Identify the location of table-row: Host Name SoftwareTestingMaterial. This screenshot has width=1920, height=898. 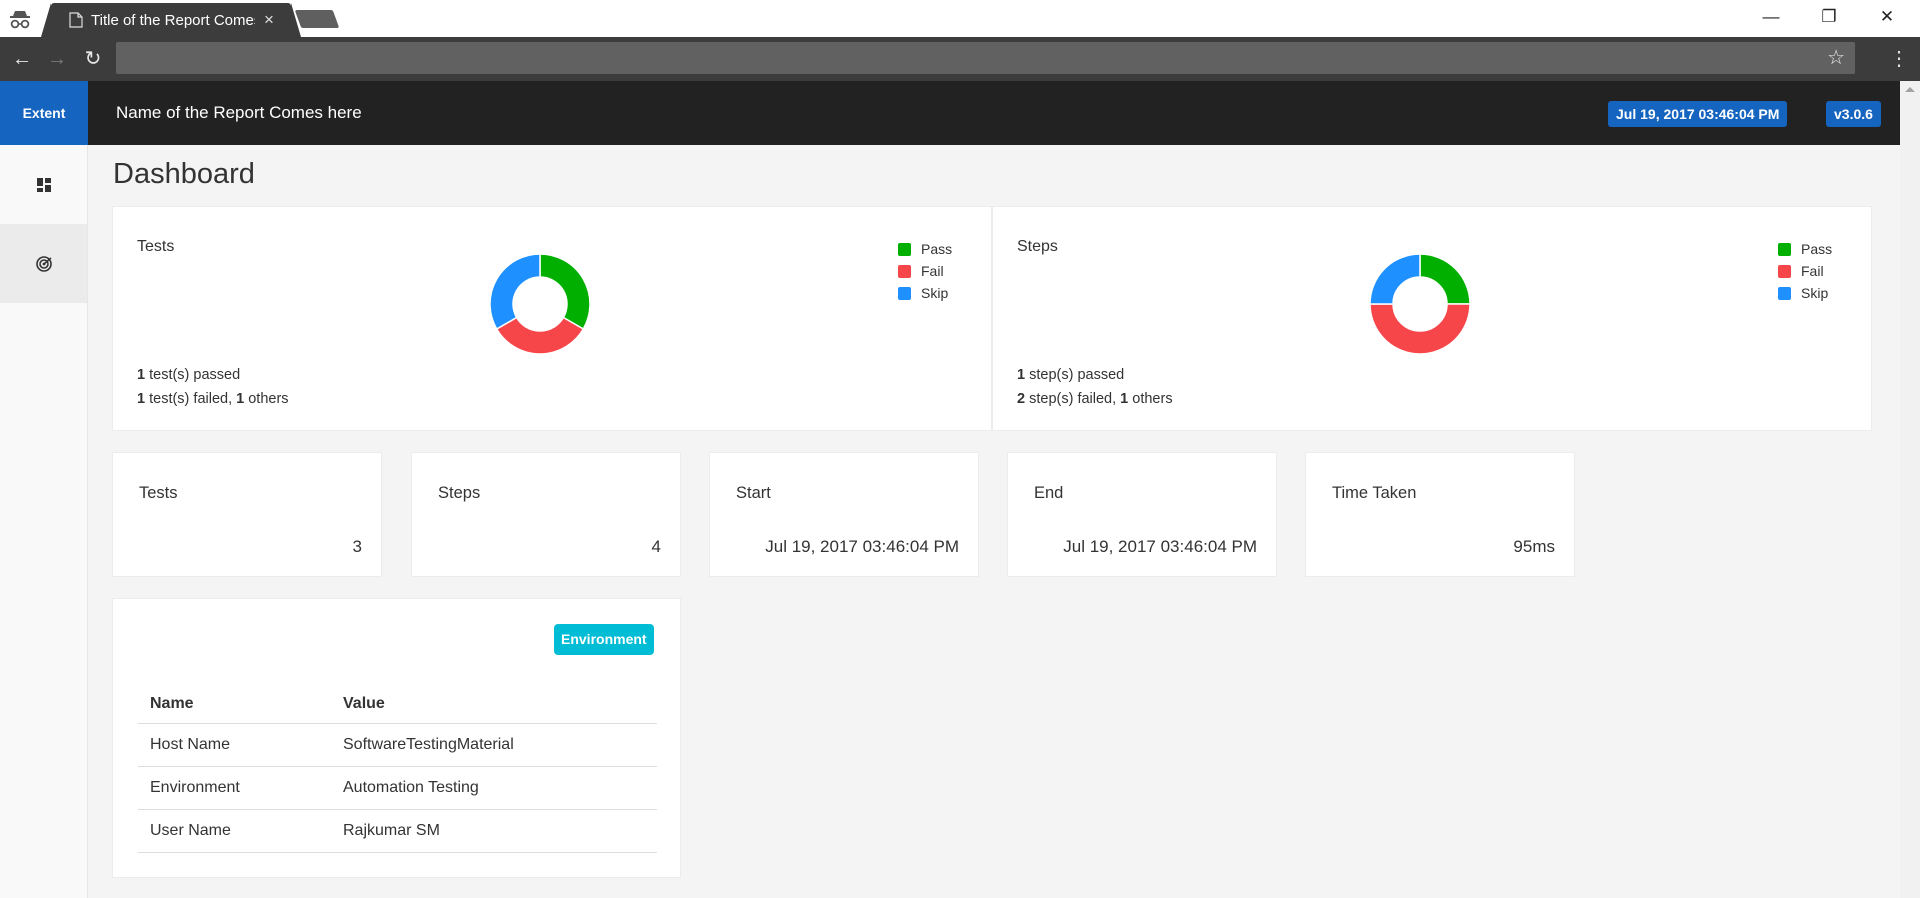
(397, 745).